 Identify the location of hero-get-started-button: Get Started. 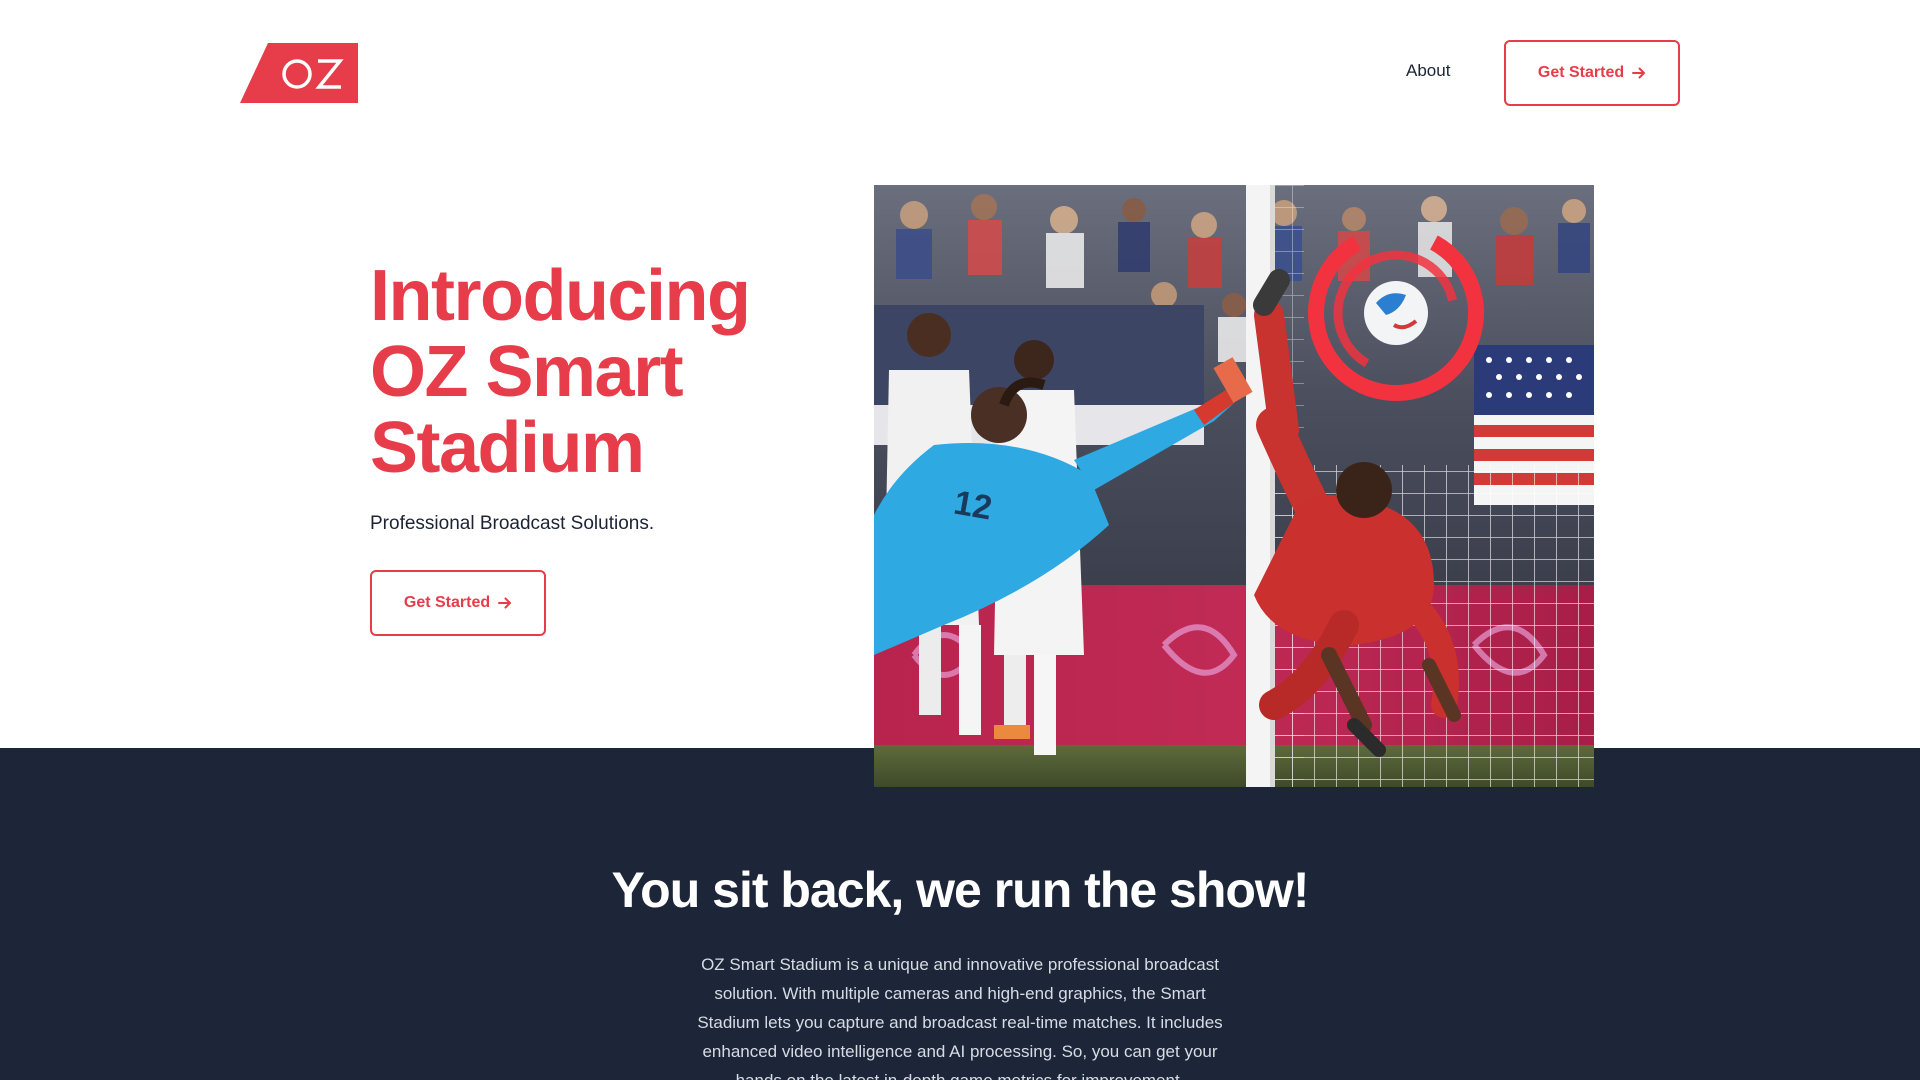
(458, 603).